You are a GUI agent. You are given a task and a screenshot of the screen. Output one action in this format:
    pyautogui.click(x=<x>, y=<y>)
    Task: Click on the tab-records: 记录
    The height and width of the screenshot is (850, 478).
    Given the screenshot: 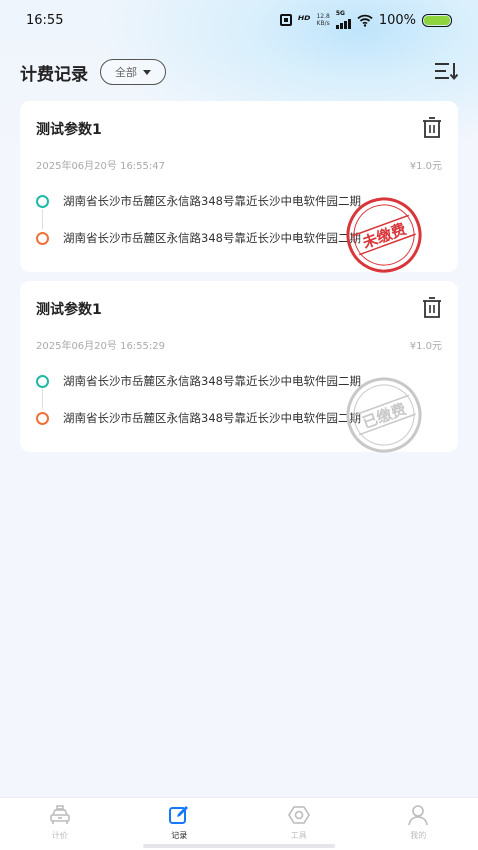 What is the action you would take?
    pyautogui.click(x=180, y=824)
    